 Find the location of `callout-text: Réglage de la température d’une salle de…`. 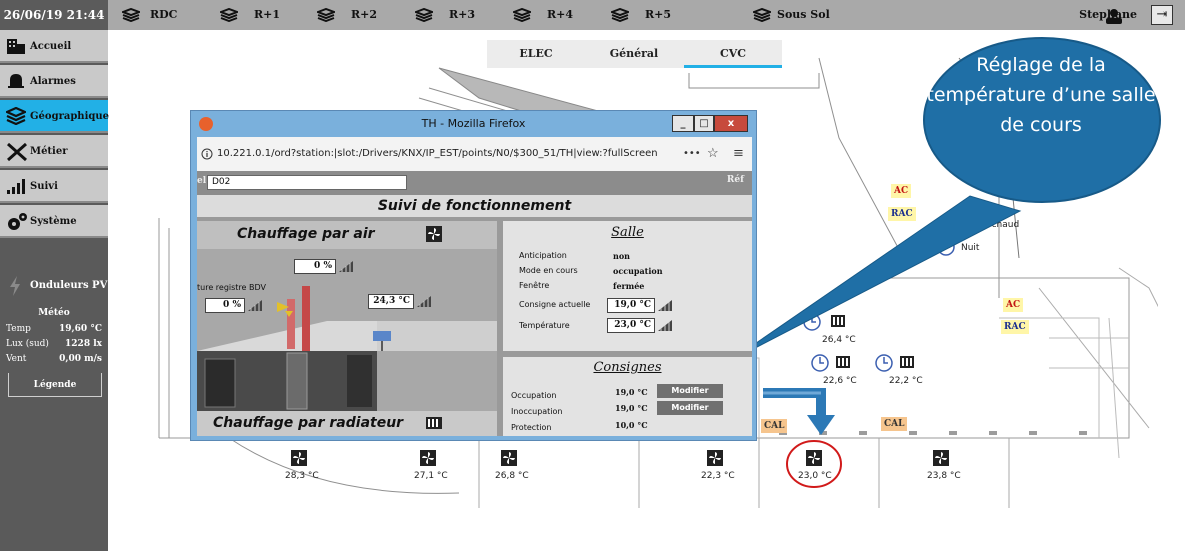

callout-text: Réglage de la température d’une salle de… is located at coordinates (1041, 95).